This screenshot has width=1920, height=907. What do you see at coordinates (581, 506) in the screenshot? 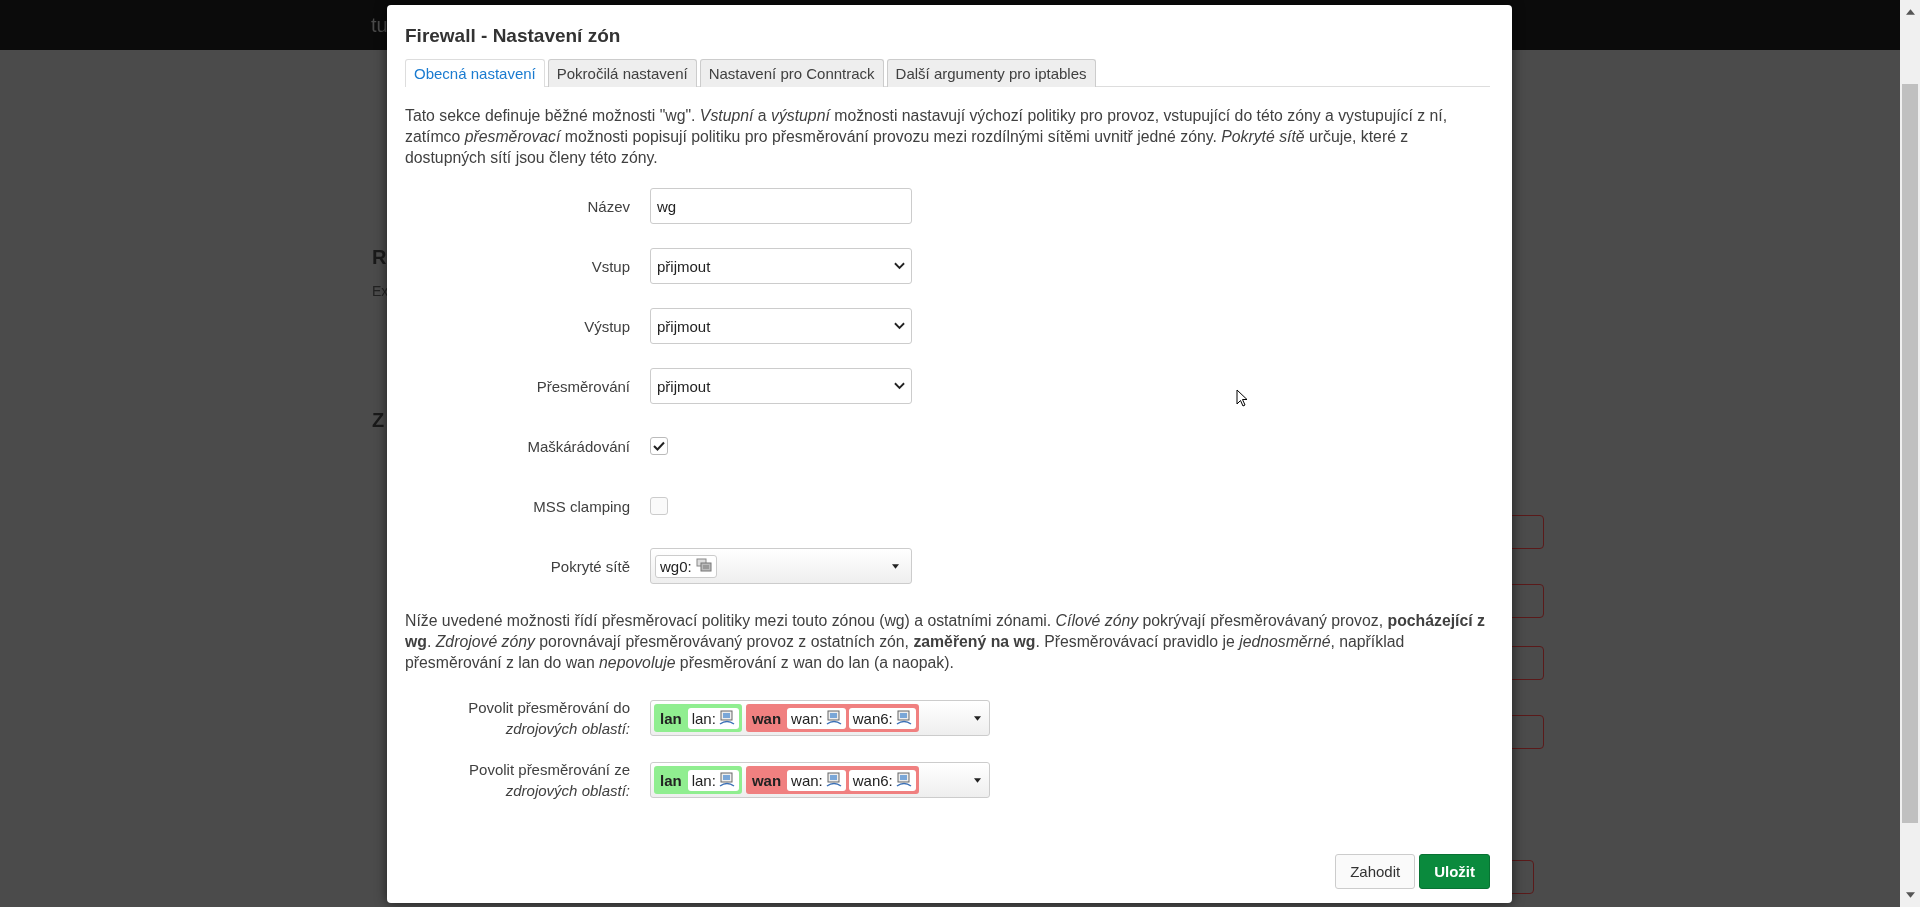
I see `field-label: MSS clamping` at bounding box center [581, 506].